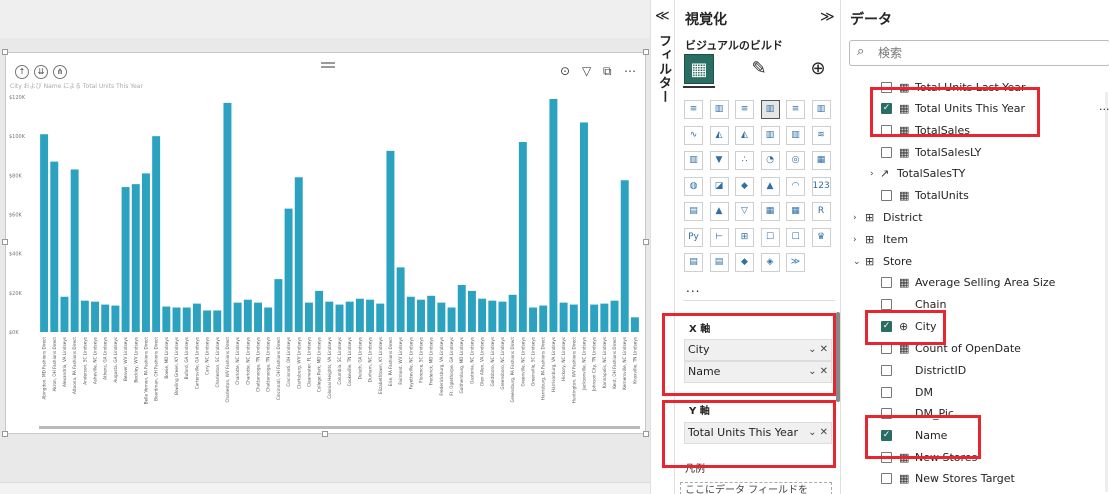  Describe the element at coordinates (607, 71) in the screenshot. I see `focus-mode-icon: ⧉` at that location.